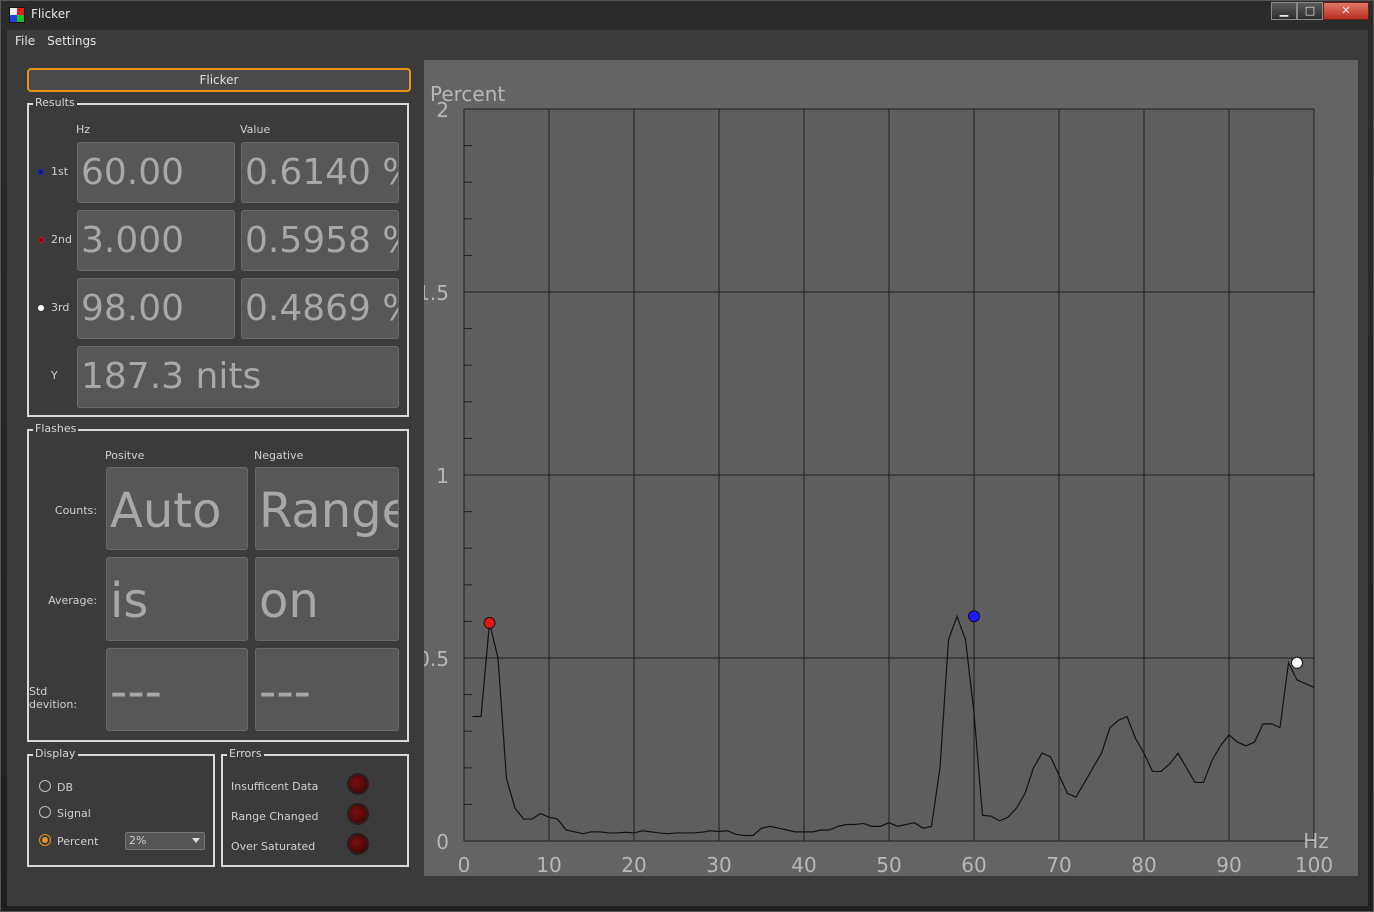 Image resolution: width=1374 pixels, height=912 pixels. Describe the element at coordinates (78, 841) in the screenshot. I see `percent-label: Percent` at that location.